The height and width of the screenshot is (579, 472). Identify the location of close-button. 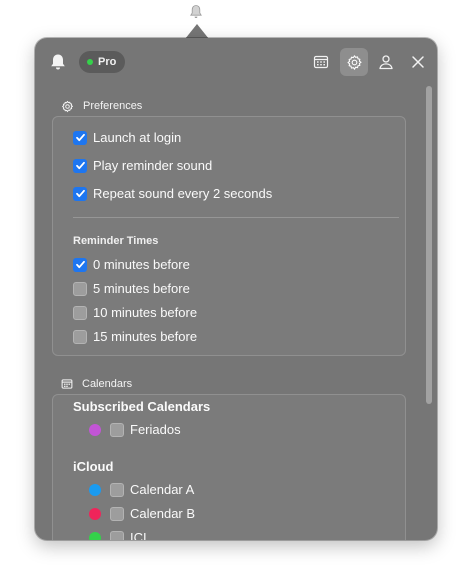
(418, 62).